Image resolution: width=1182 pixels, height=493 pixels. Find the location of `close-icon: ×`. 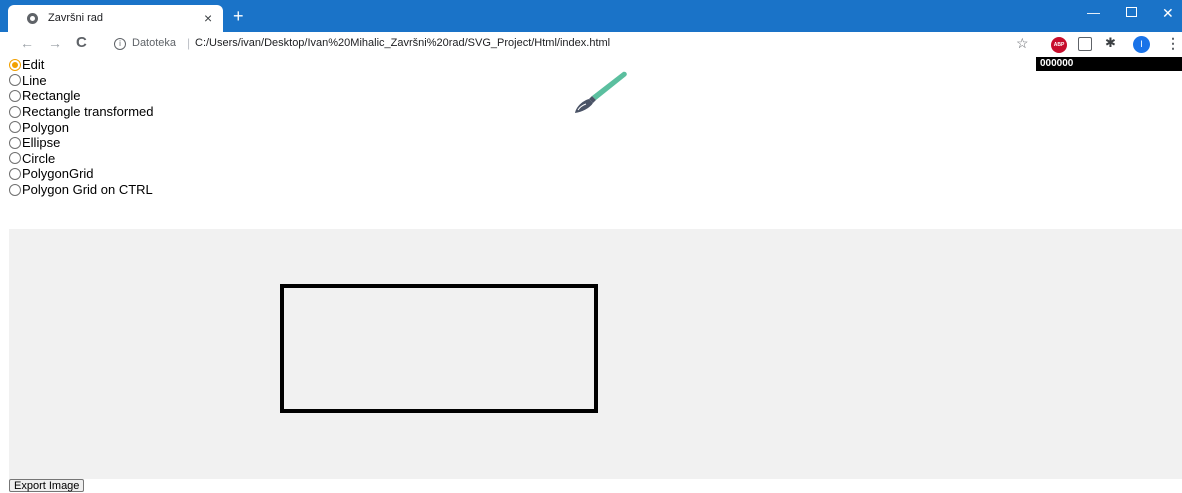

close-icon: × is located at coordinates (208, 18).